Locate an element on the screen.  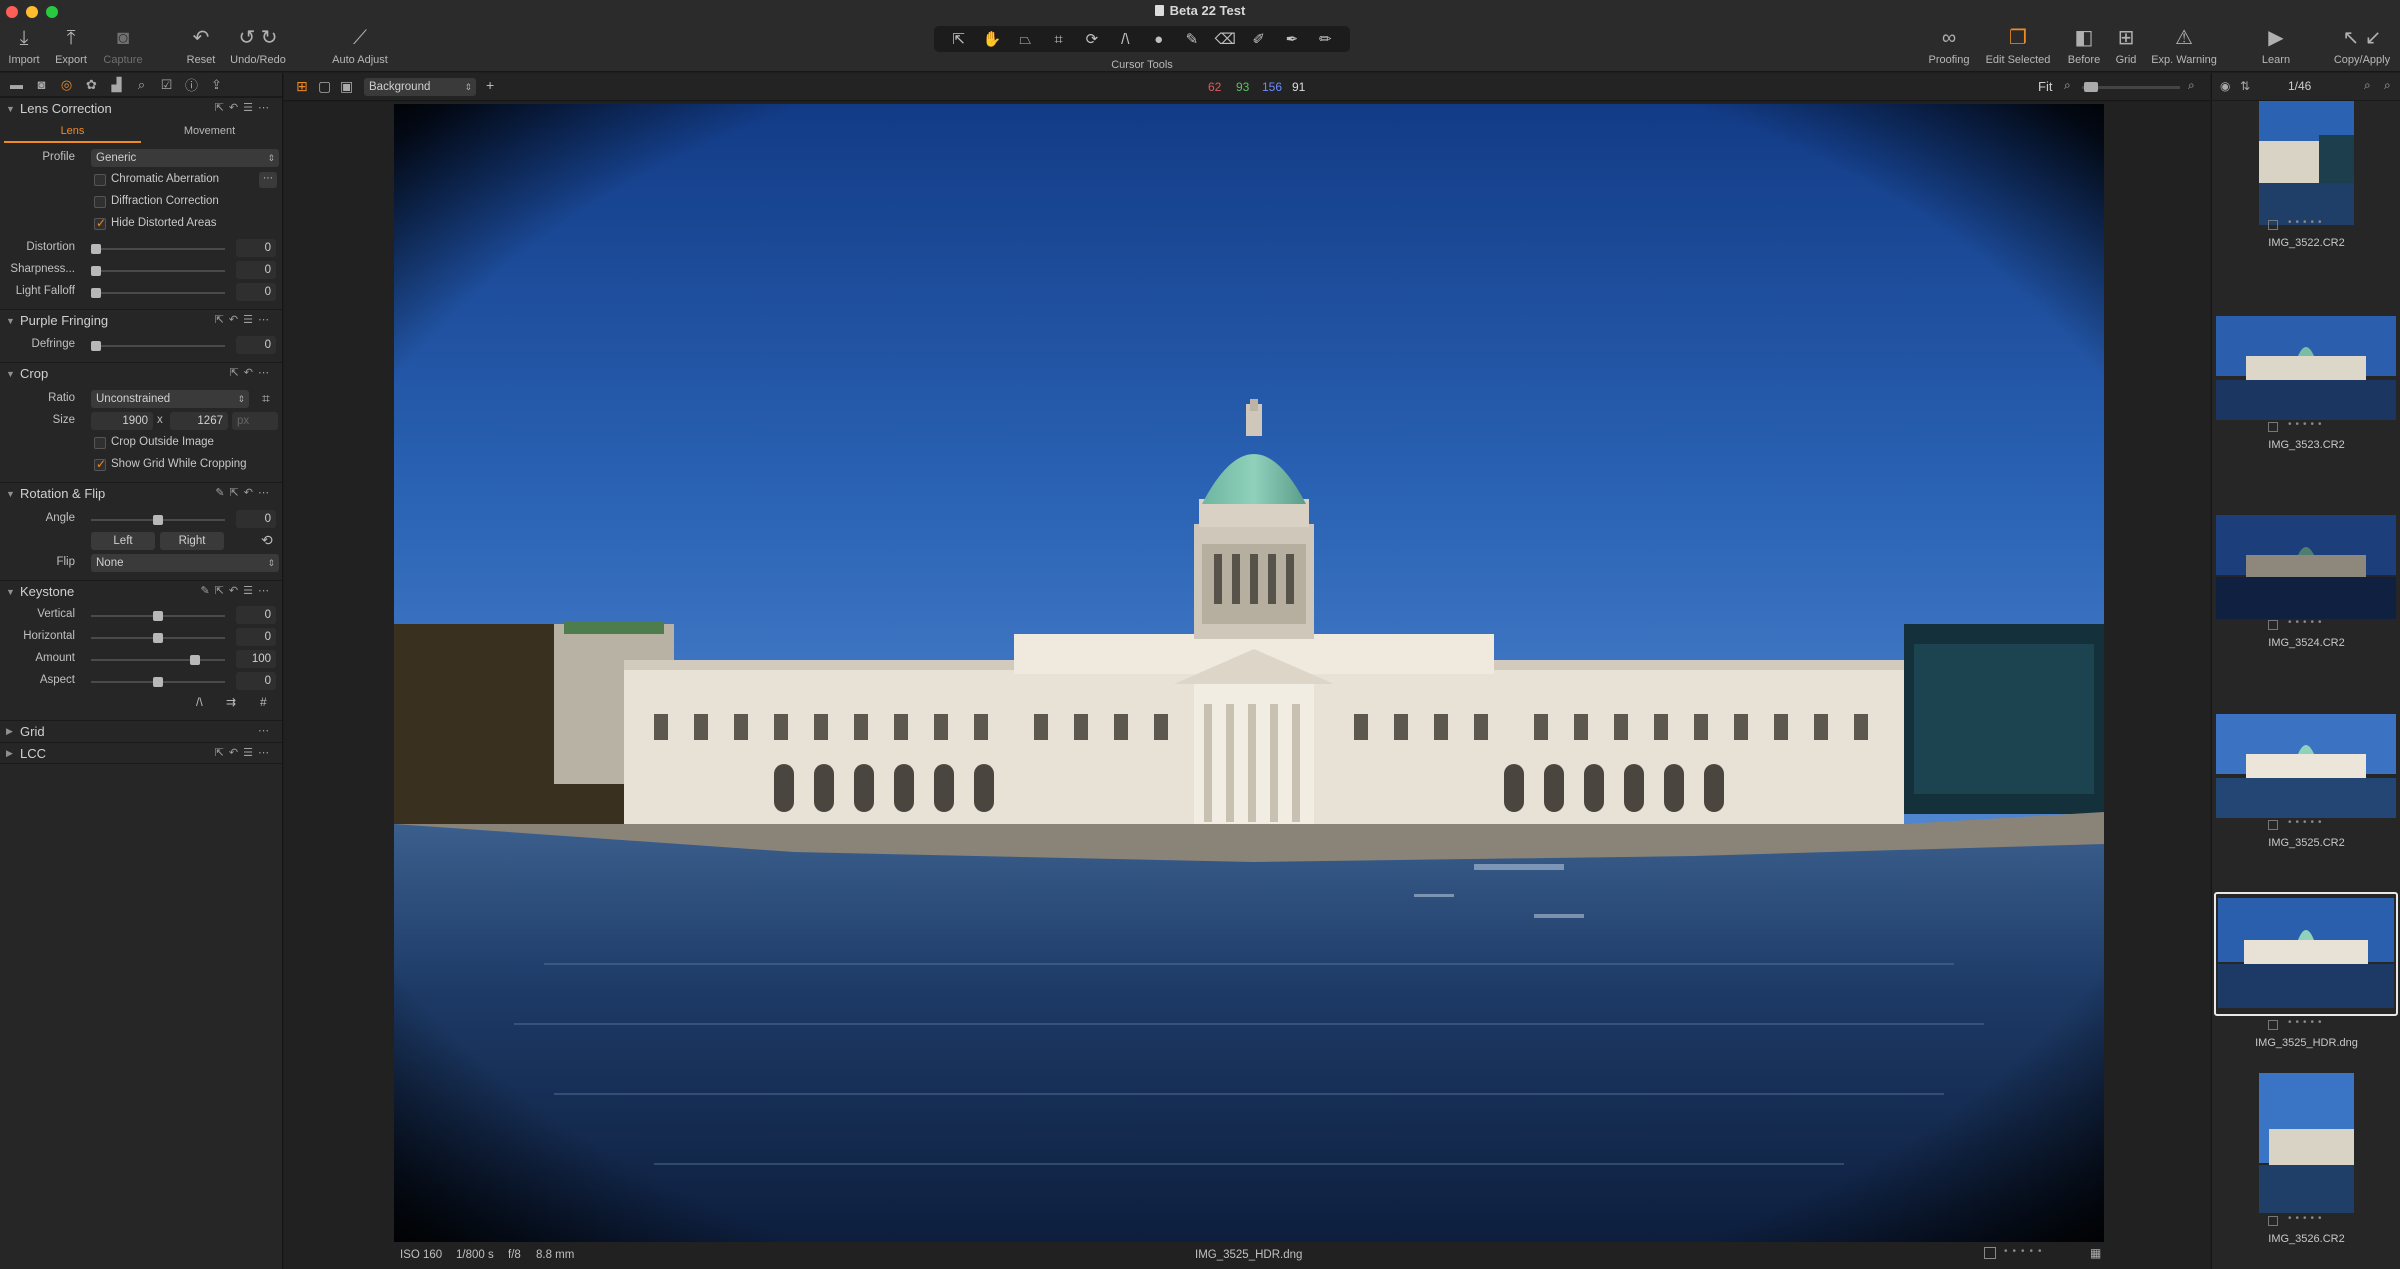
metadata-tab-icon: ⓘ is located at coordinates (191, 84).